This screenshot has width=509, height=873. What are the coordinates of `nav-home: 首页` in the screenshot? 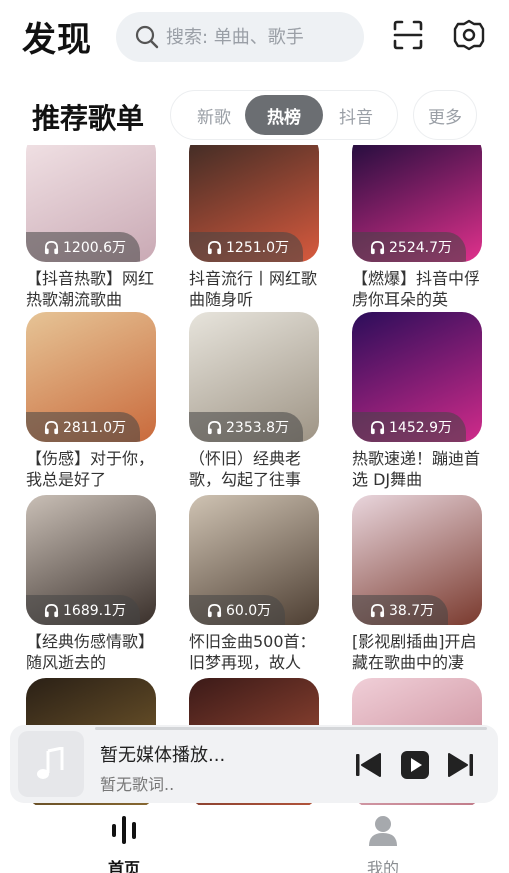 It's located at (124, 843).